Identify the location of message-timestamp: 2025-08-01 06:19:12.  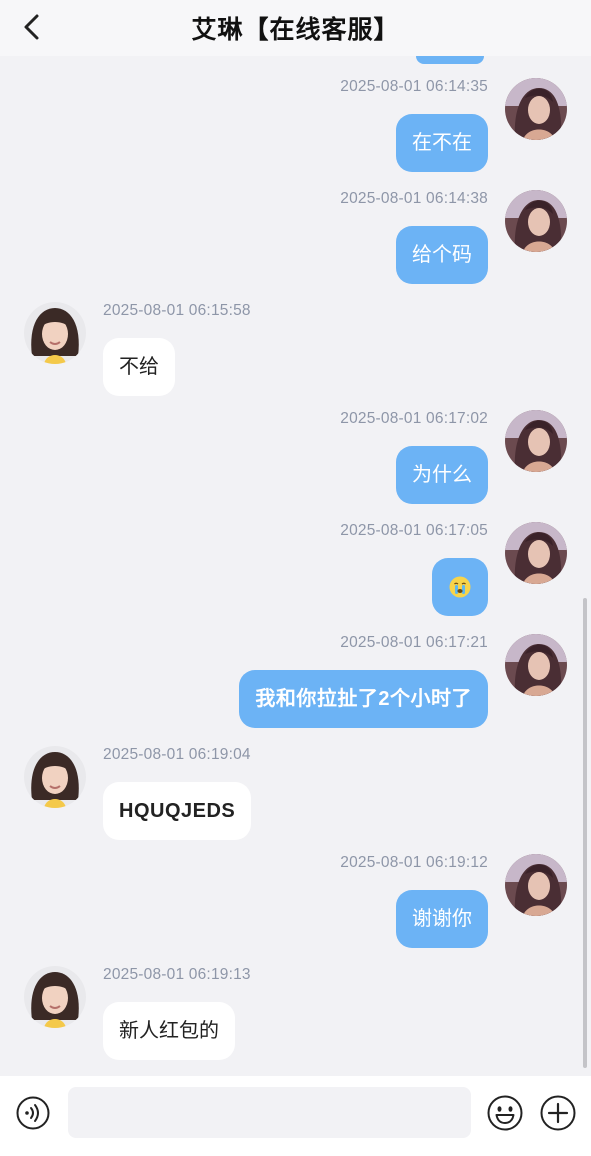
(414, 862).